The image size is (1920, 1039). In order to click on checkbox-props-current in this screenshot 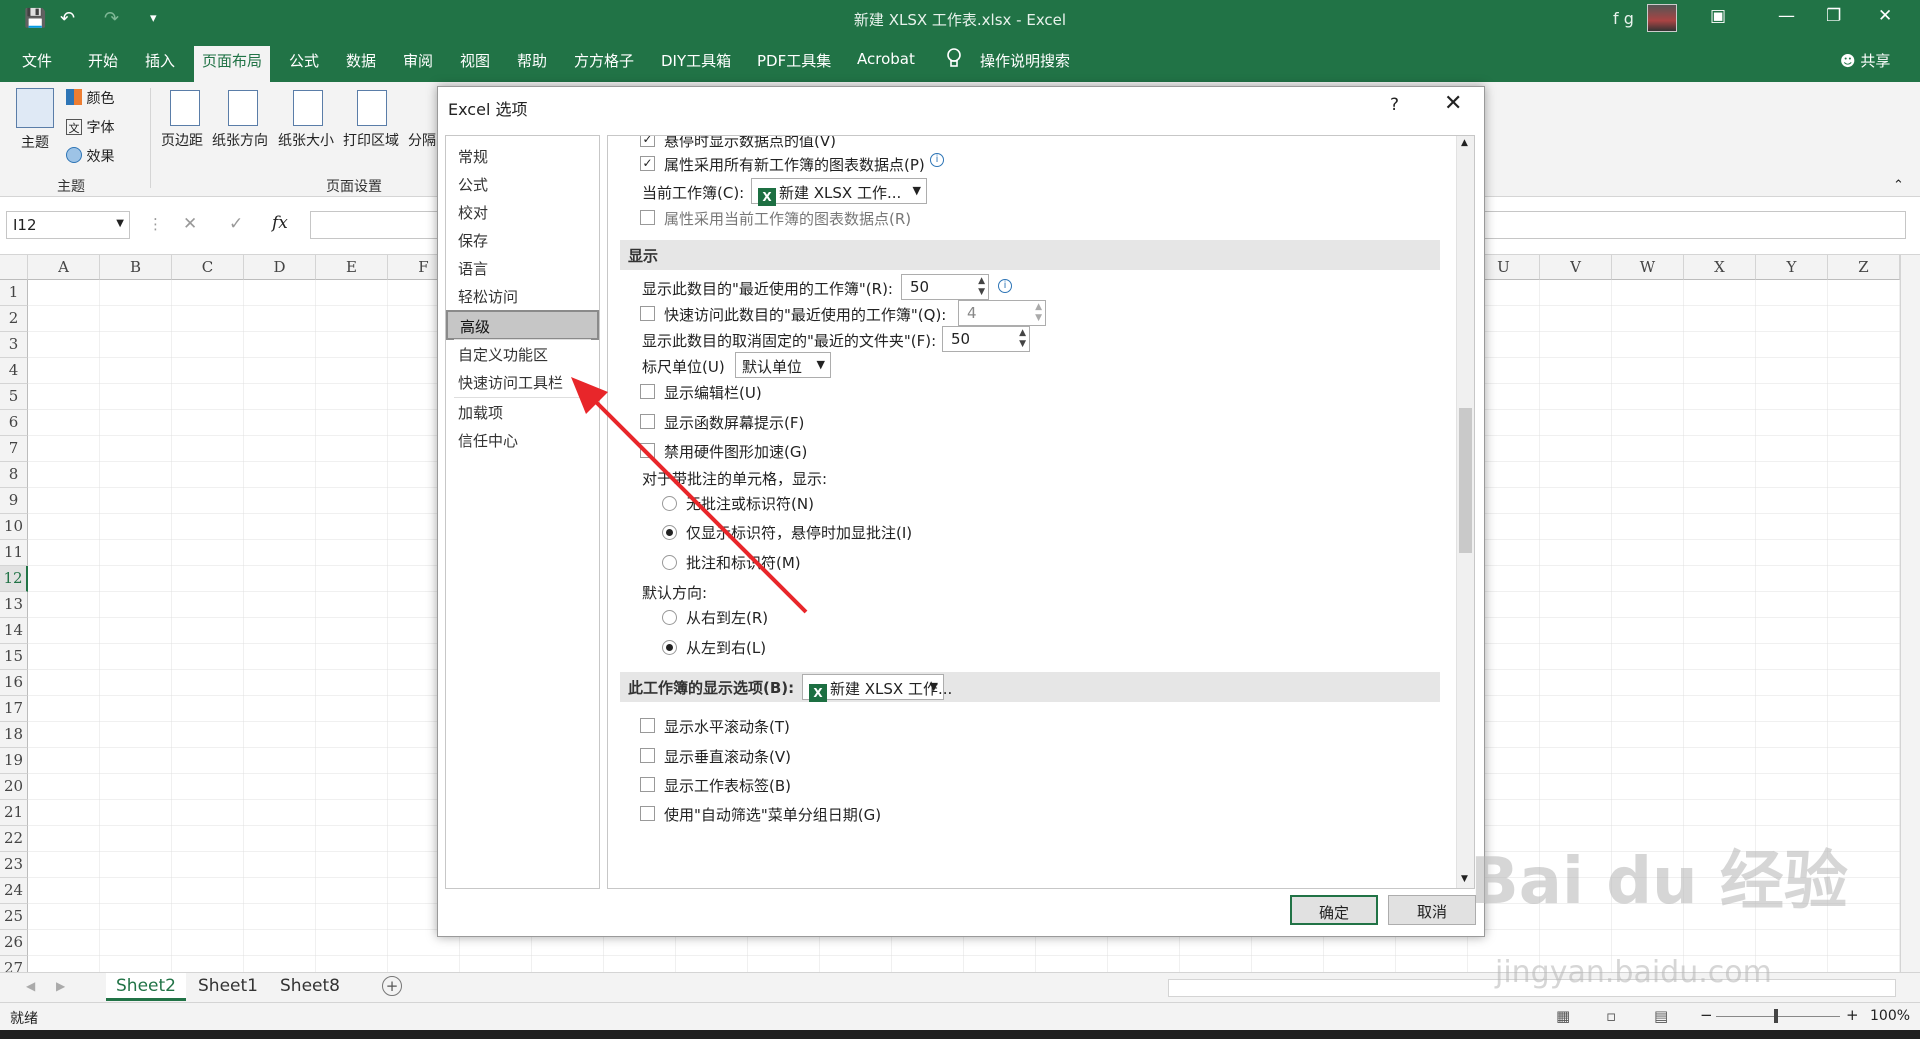, I will do `click(647, 217)`.